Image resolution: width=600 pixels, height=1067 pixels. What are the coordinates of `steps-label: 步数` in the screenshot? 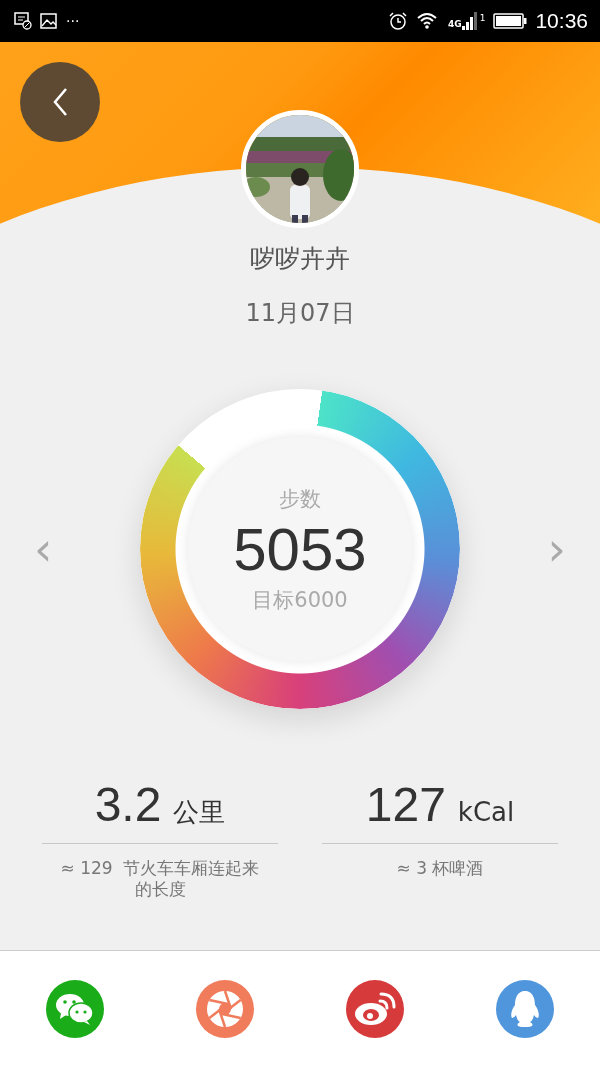 It's located at (300, 499).